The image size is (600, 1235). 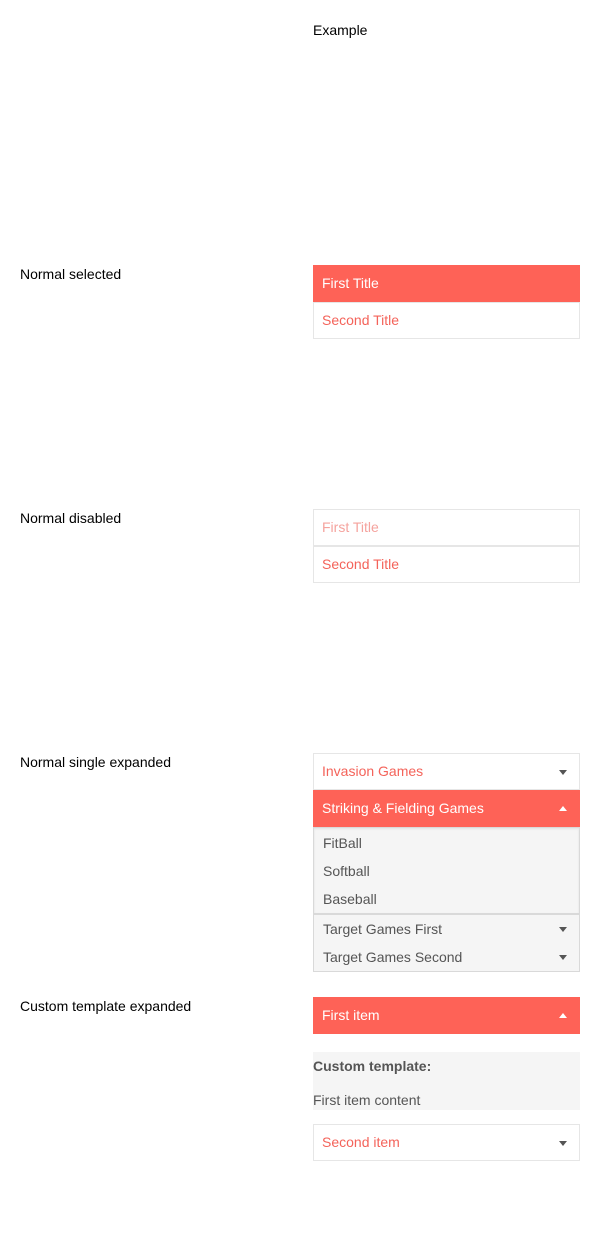 What do you see at coordinates (372, 1066) in the screenshot?
I see `custom-template-title: Custom template:` at bounding box center [372, 1066].